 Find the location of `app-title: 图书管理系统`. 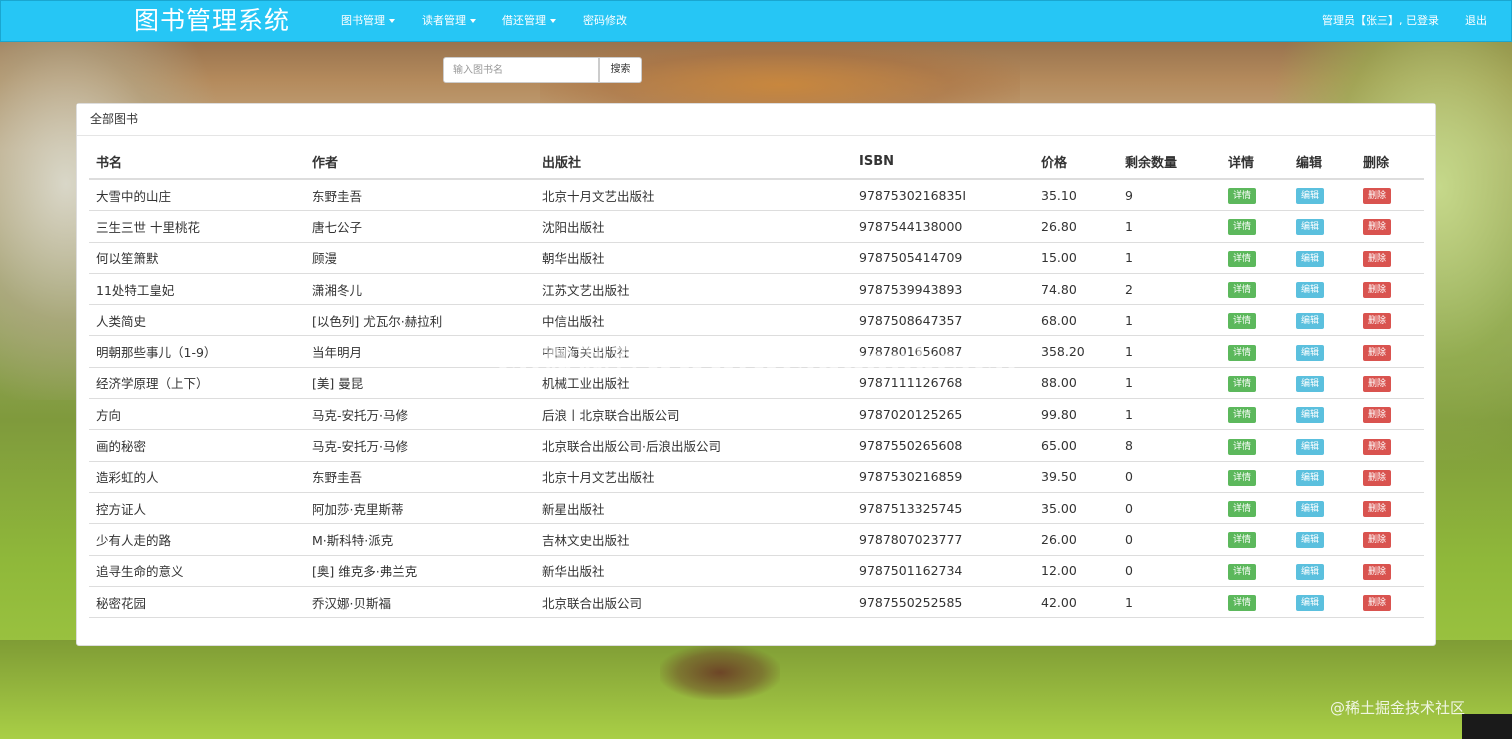

app-title: 图书管理系统 is located at coordinates (212, 21).